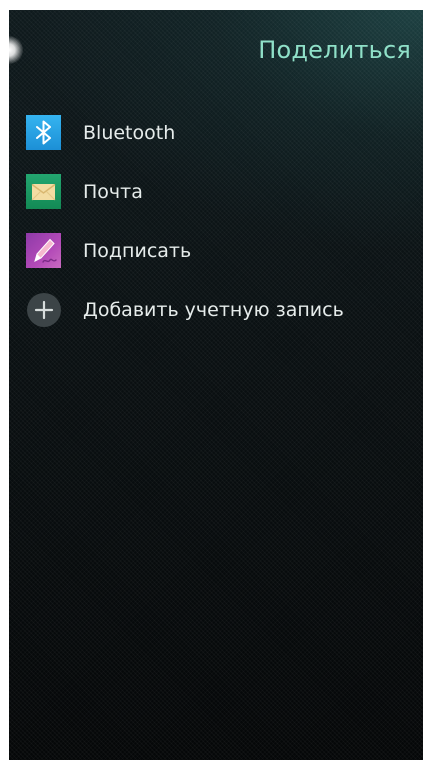 The image size is (425, 760). What do you see at coordinates (213, 309) in the screenshot?
I see `add-account-label: Добавить учетную запись` at bounding box center [213, 309].